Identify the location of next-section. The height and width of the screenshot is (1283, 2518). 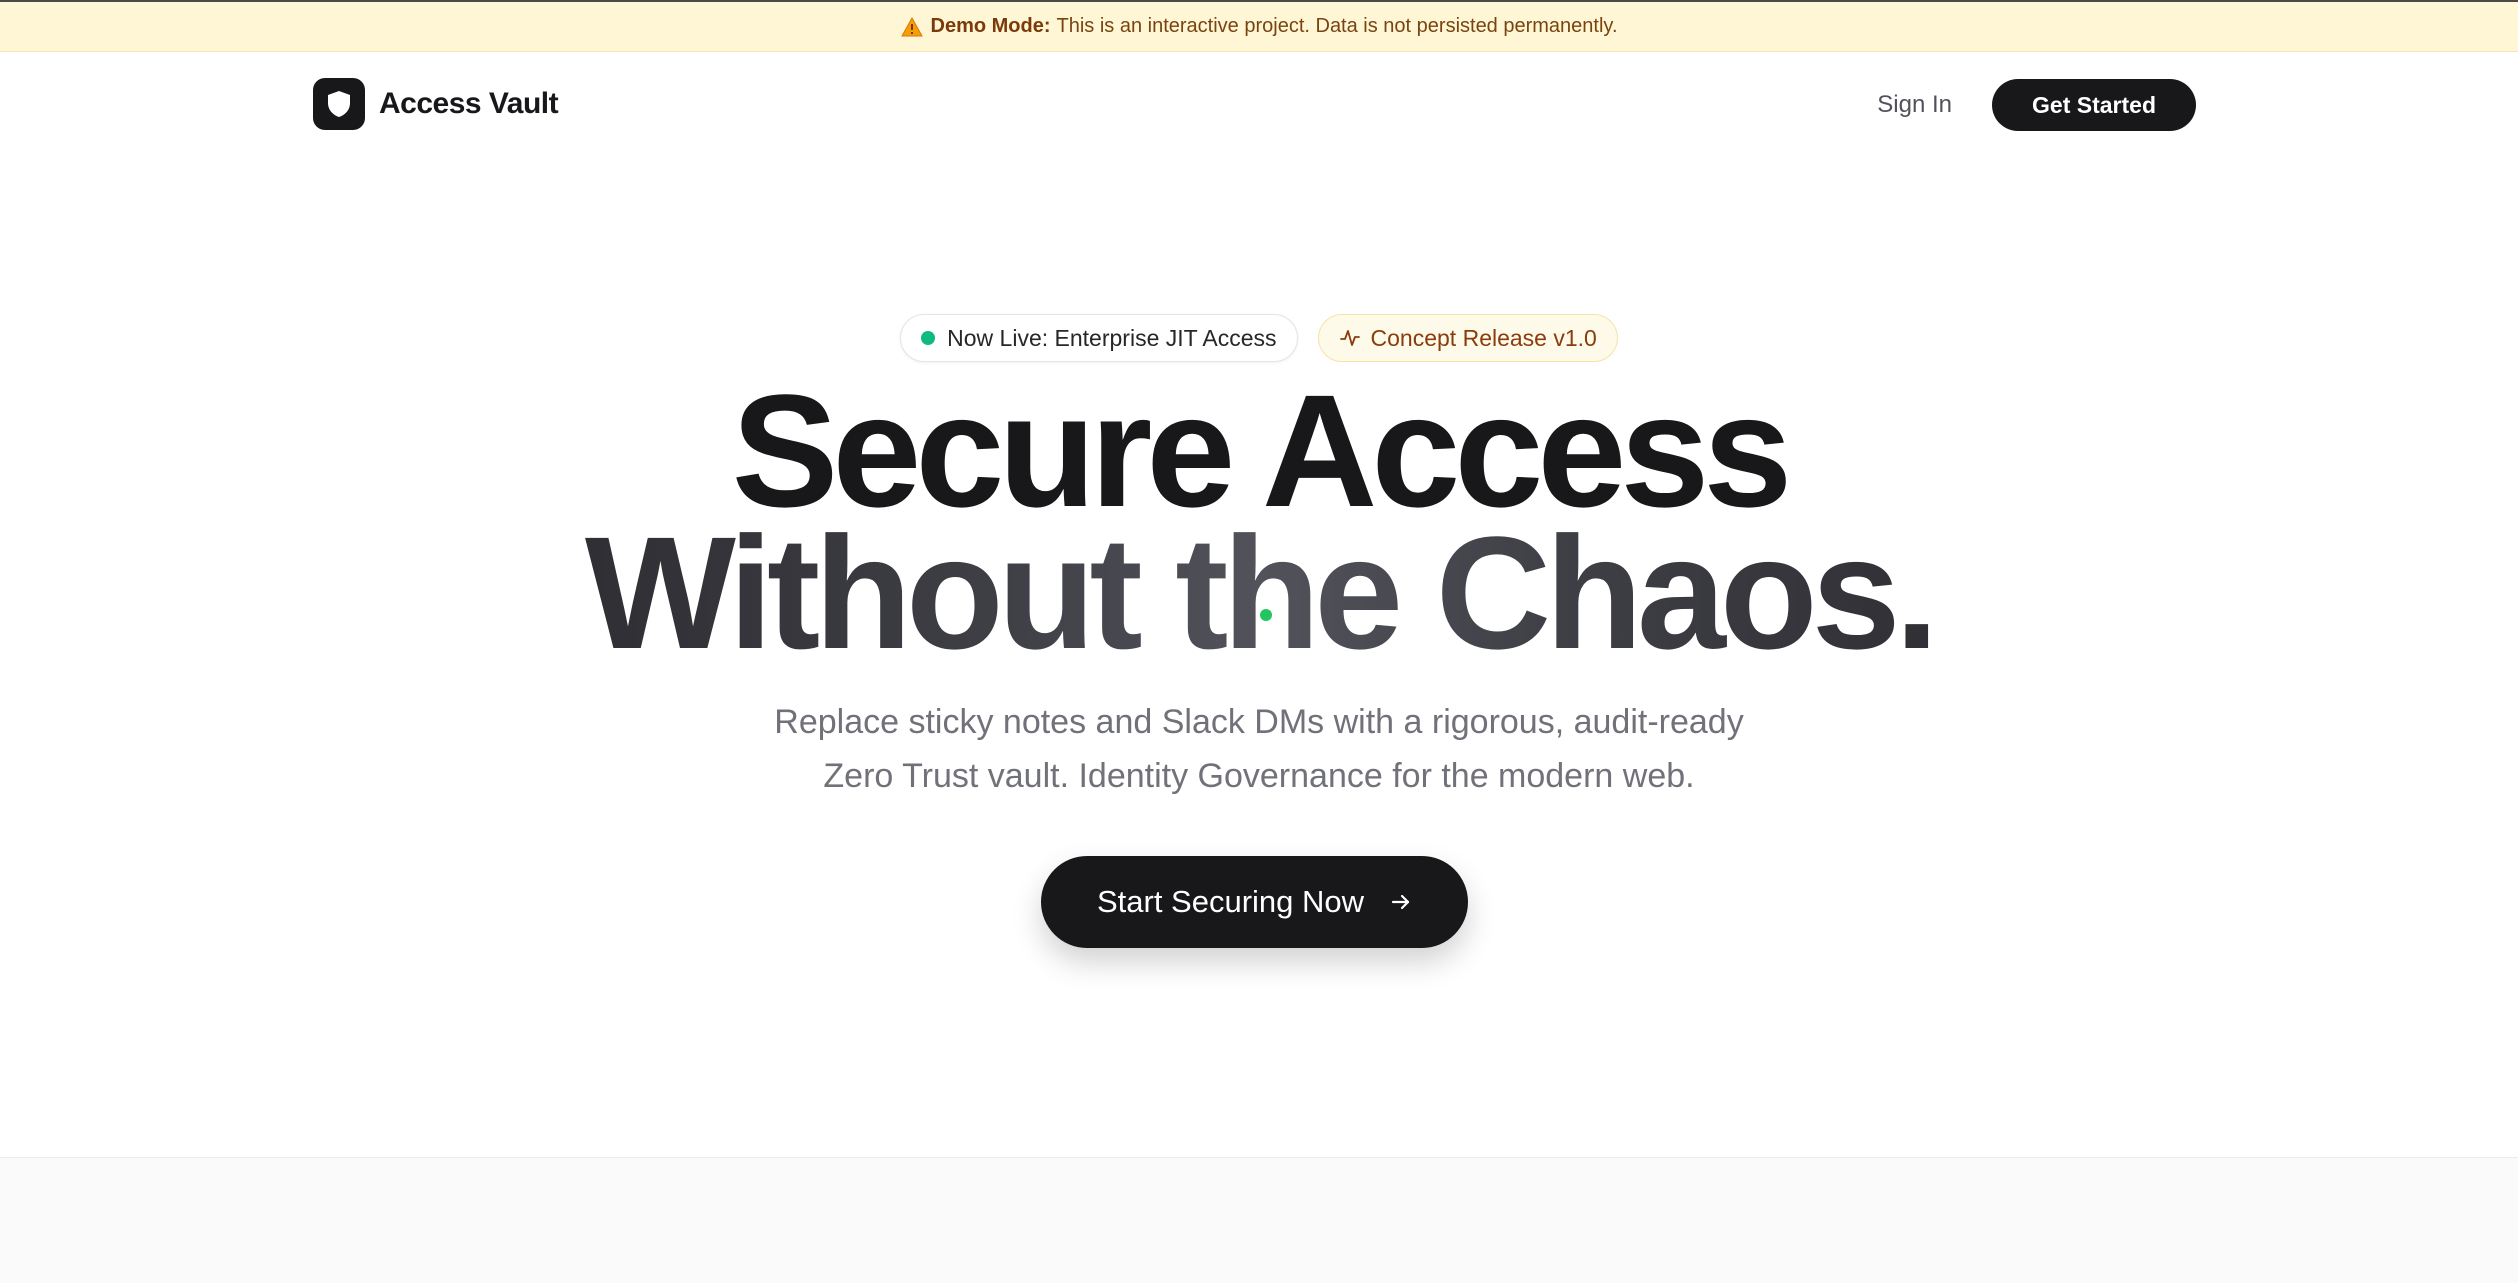
(1259, 1220).